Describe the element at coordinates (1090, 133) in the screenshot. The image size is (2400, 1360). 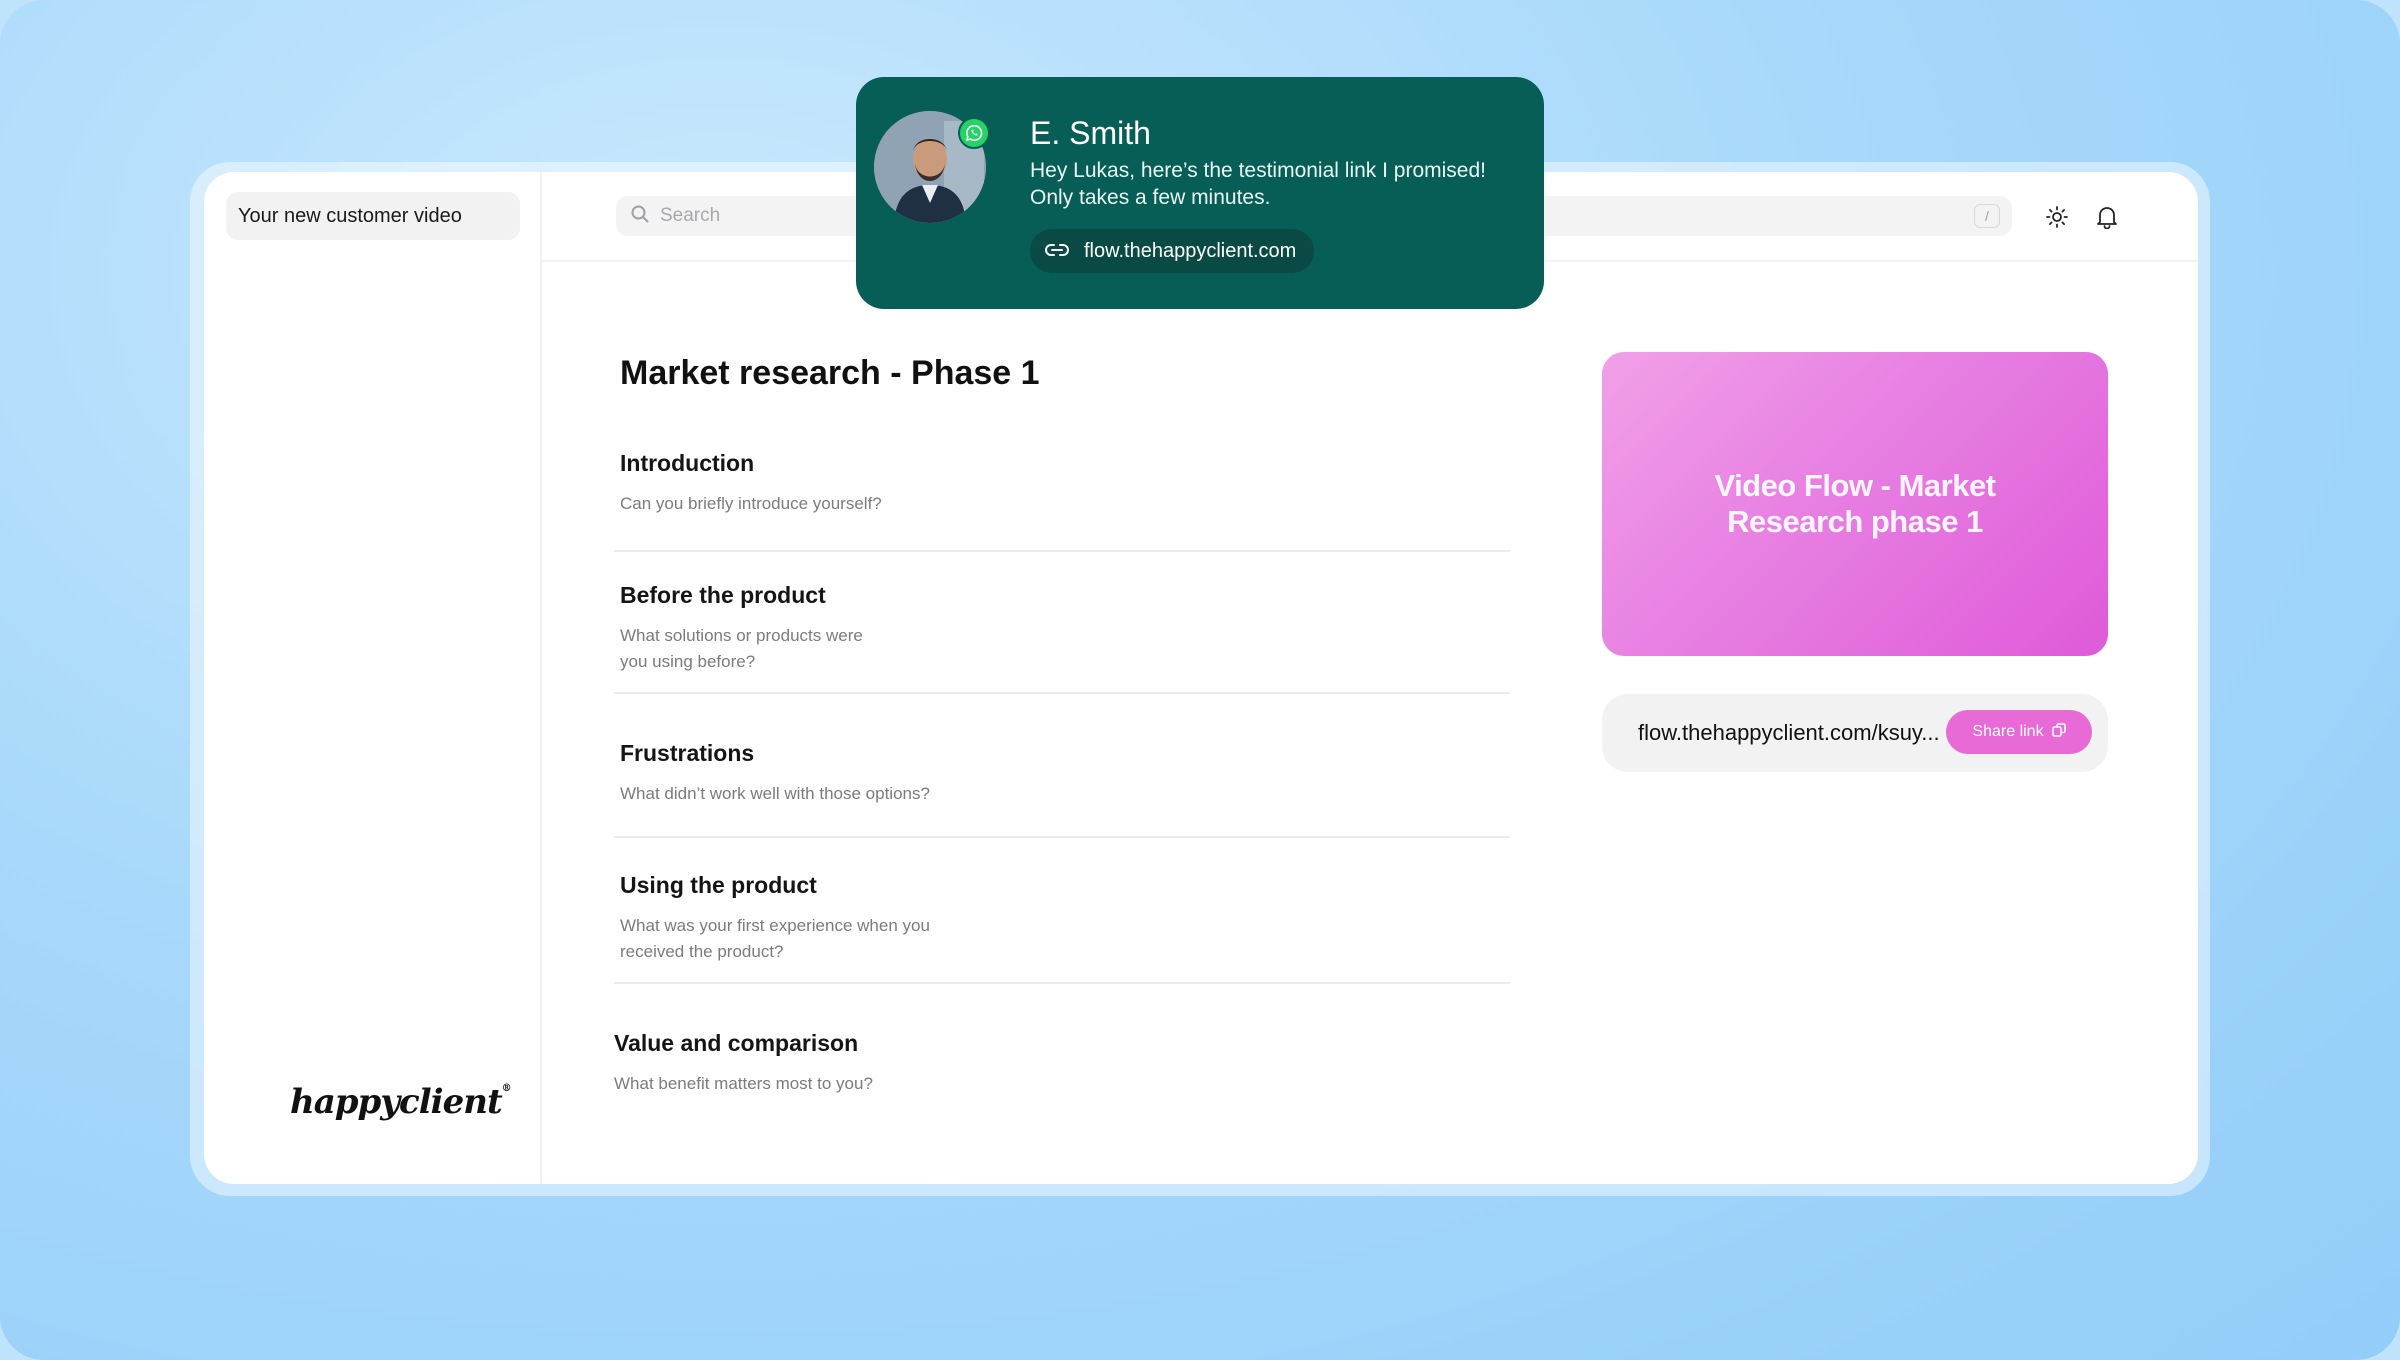
I see `sender-name: E. Smith` at that location.